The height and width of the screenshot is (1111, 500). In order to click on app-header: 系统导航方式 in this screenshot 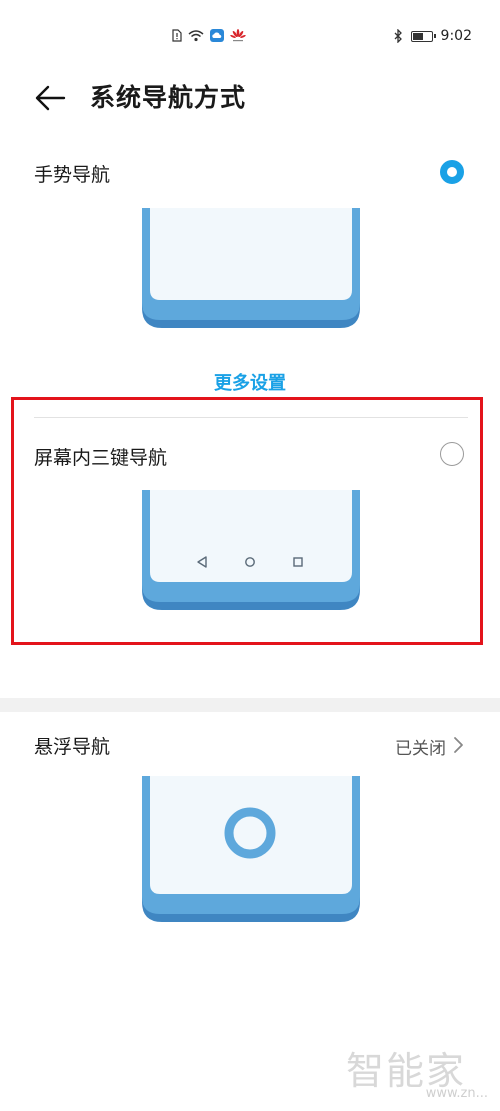, I will do `click(250, 100)`.